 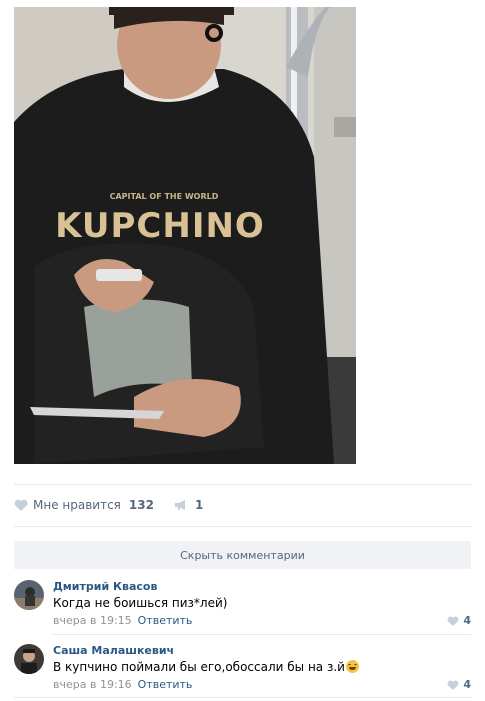 I want to click on comment-meta: вчера в 19:15 Ответить, so click(x=122, y=620).